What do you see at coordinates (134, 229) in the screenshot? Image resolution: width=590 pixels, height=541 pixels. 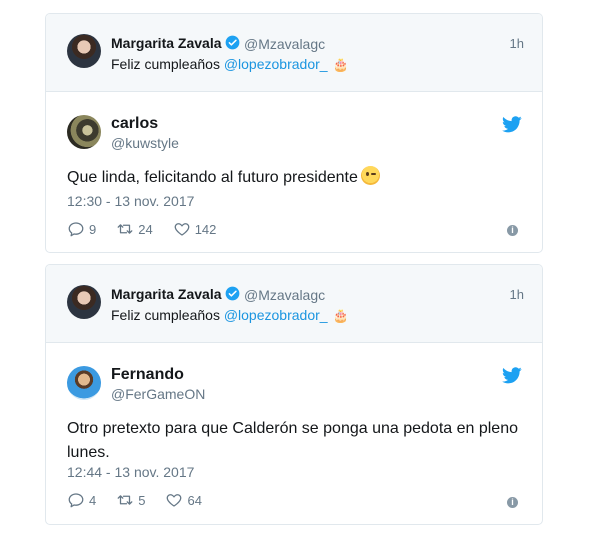 I see `retweet-button: 24` at bounding box center [134, 229].